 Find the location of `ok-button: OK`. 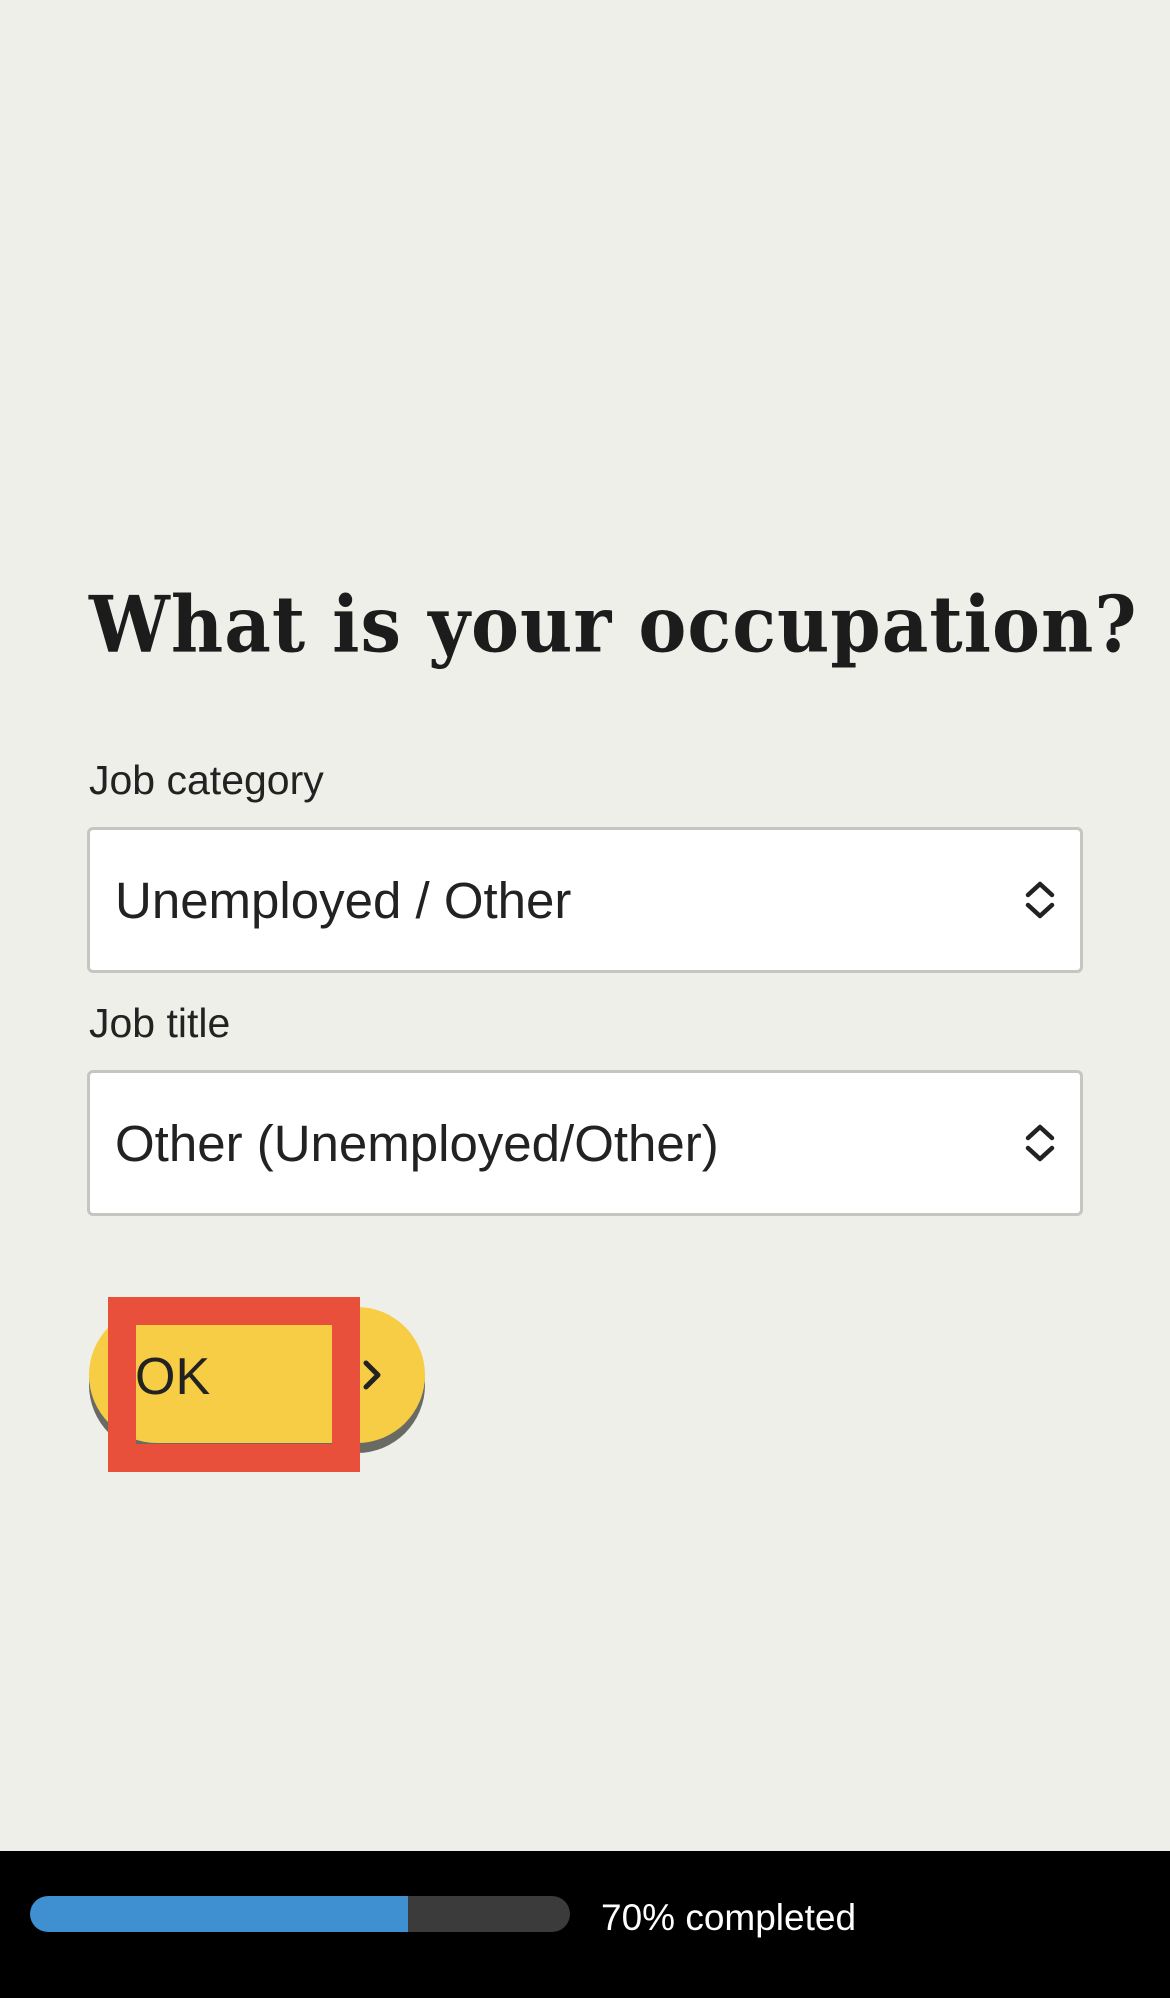

ok-button: OK is located at coordinates (257, 1375).